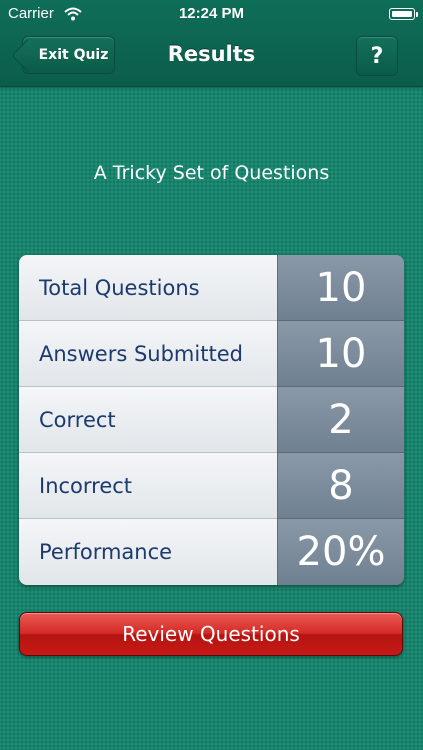  Describe the element at coordinates (148, 486) in the screenshot. I see `result-label: Incorrect` at that location.